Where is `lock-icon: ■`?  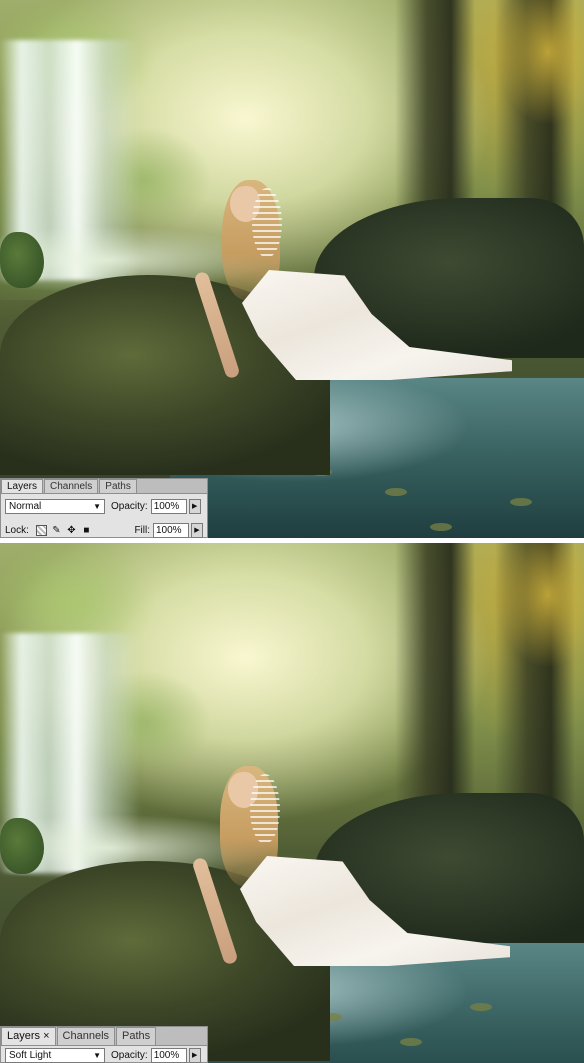
lock-icon: ■ is located at coordinates (86, 530).